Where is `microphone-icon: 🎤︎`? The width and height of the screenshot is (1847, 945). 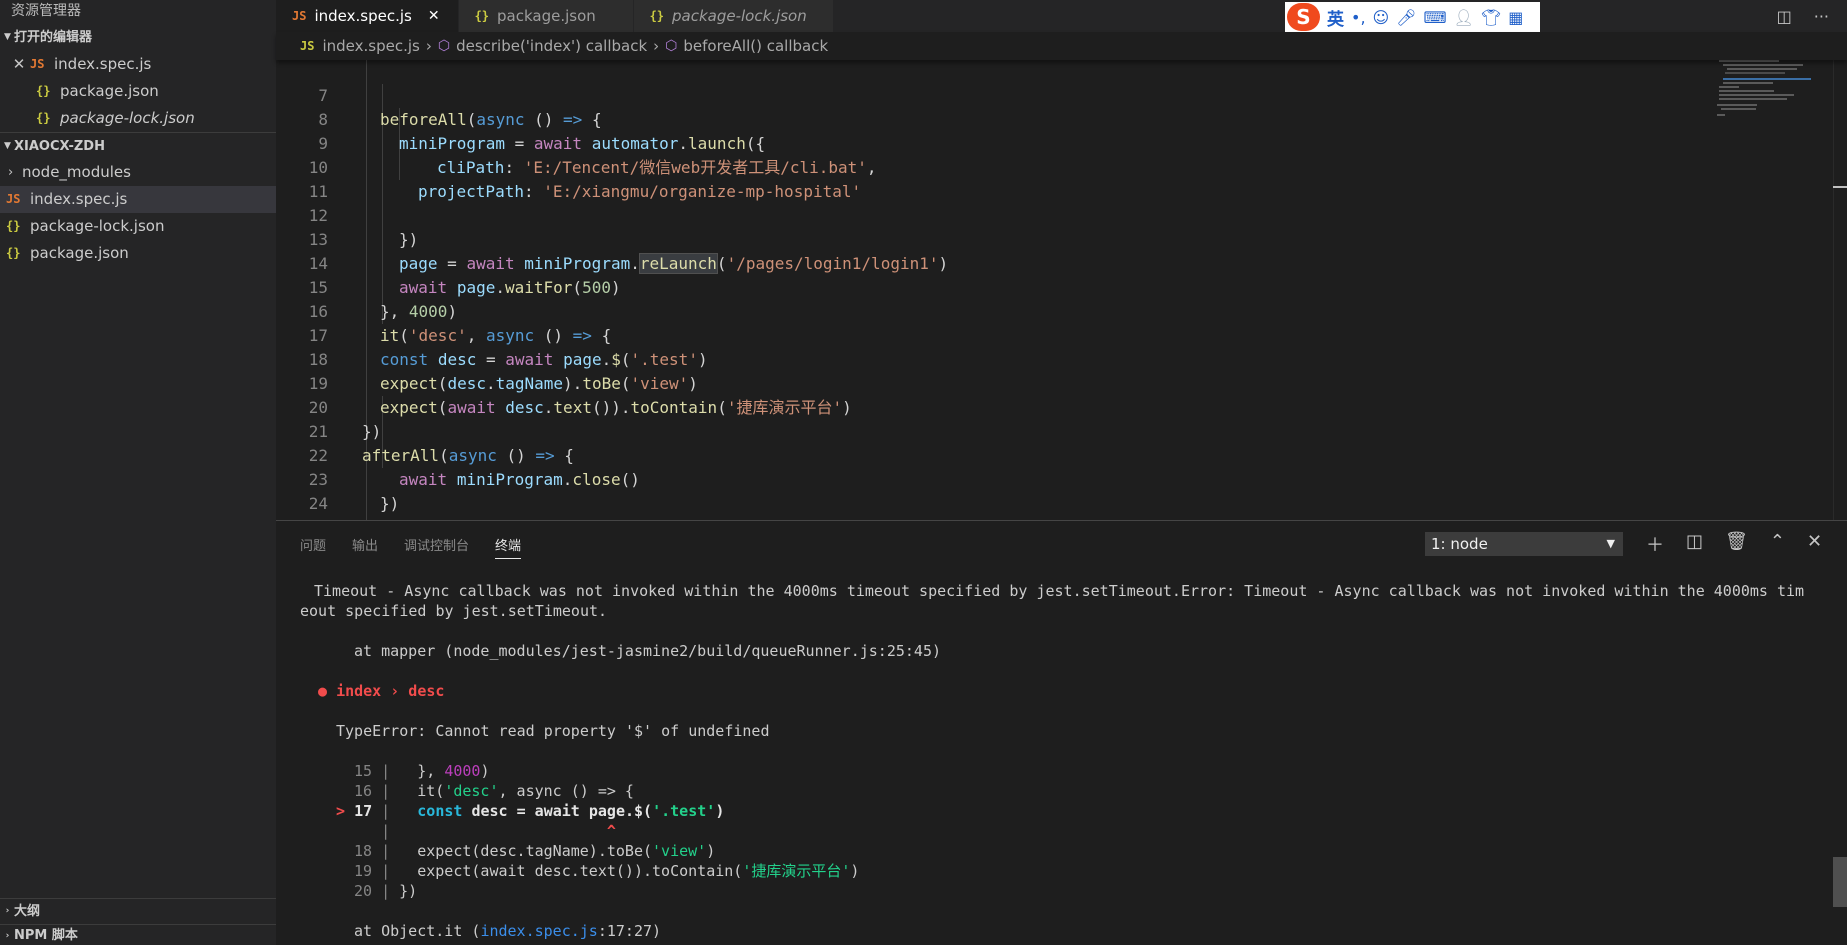 microphone-icon: 🎤︎ is located at coordinates (1406, 17).